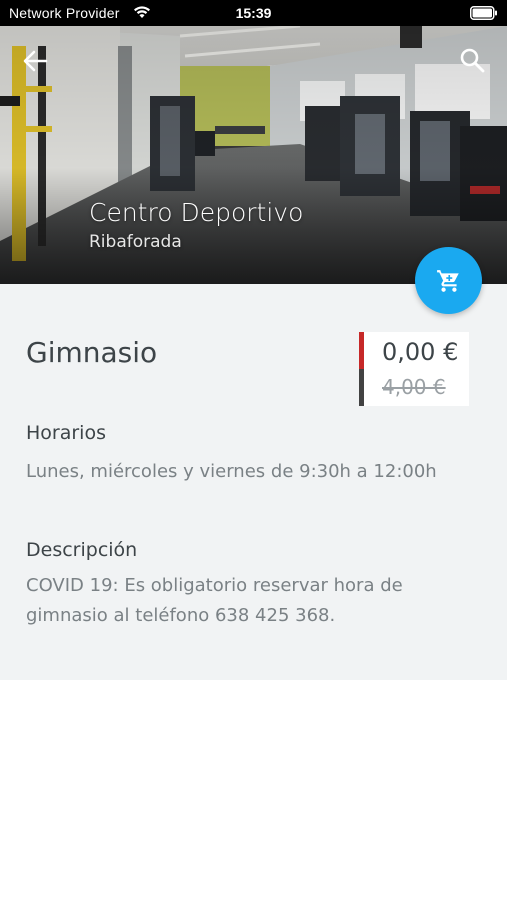 The height and width of the screenshot is (900, 507). I want to click on add-to-cart-button, so click(448, 280).